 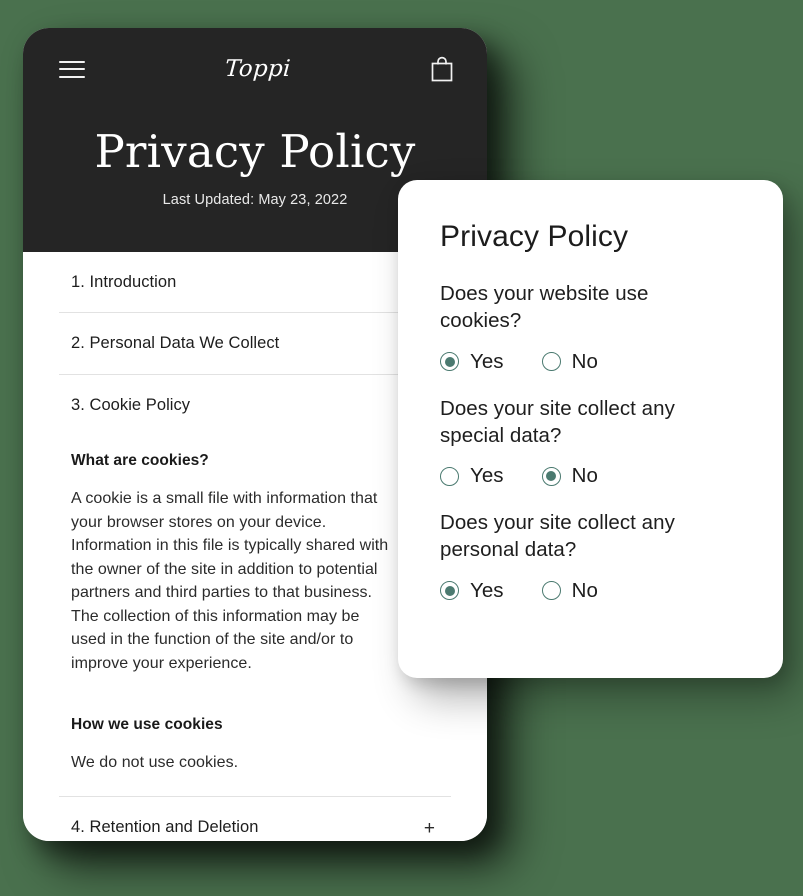 I want to click on brand-wordmark: Toppi, so click(x=258, y=69).